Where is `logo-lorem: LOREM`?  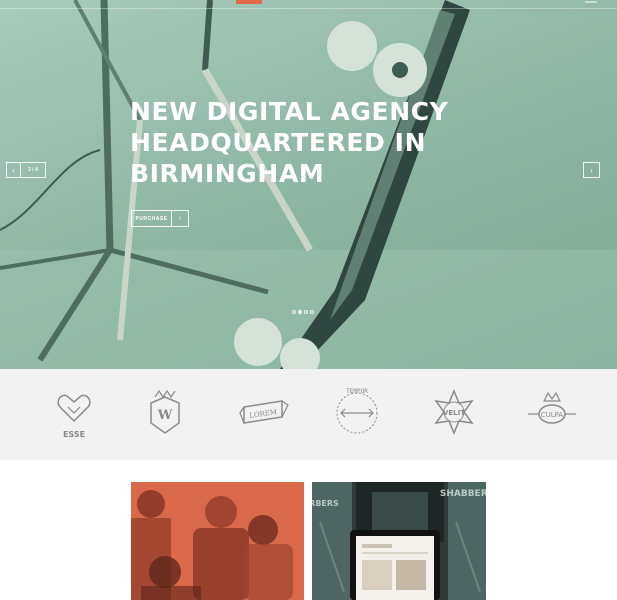
logo-lorem: LOREM is located at coordinates (264, 413).